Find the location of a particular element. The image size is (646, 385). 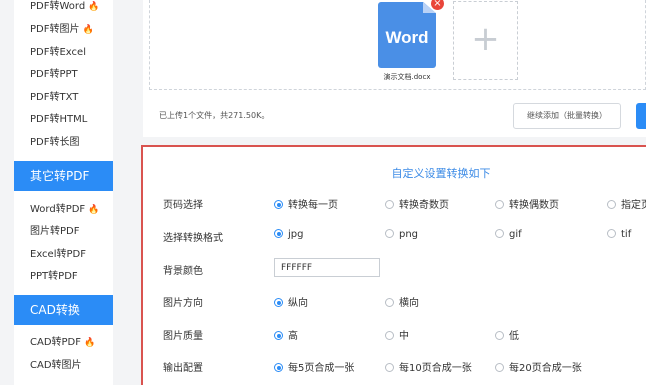

format-label: 选择转换格式 is located at coordinates (193, 238).